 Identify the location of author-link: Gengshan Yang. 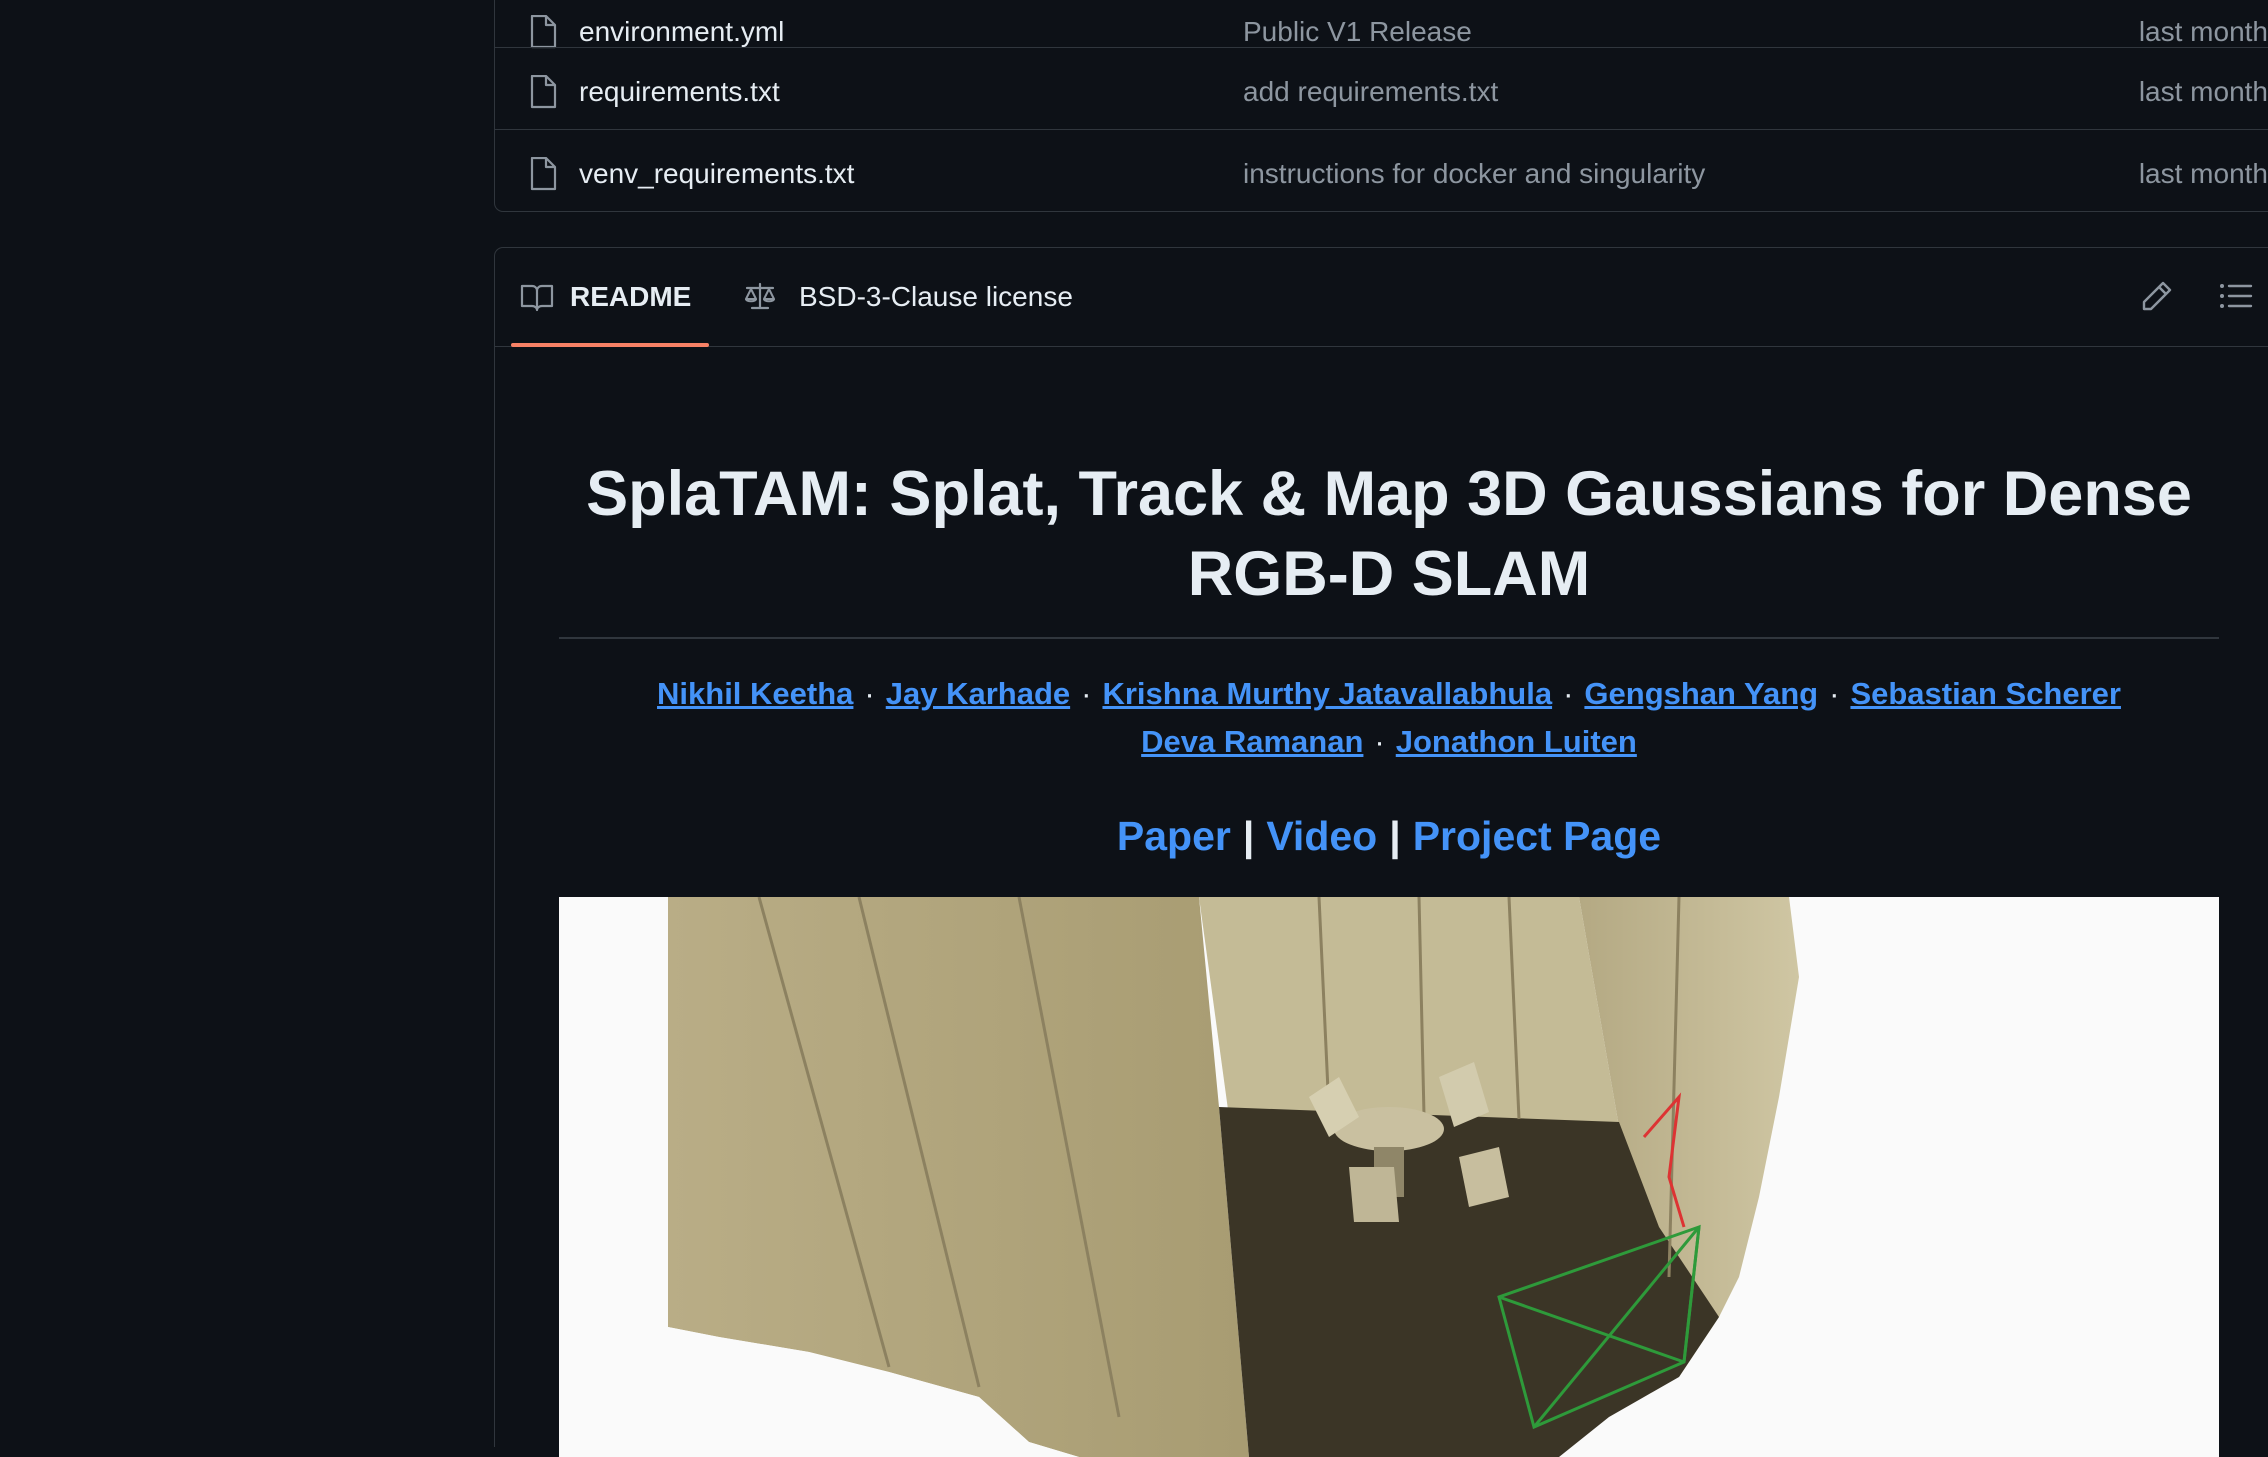
(1701, 693).